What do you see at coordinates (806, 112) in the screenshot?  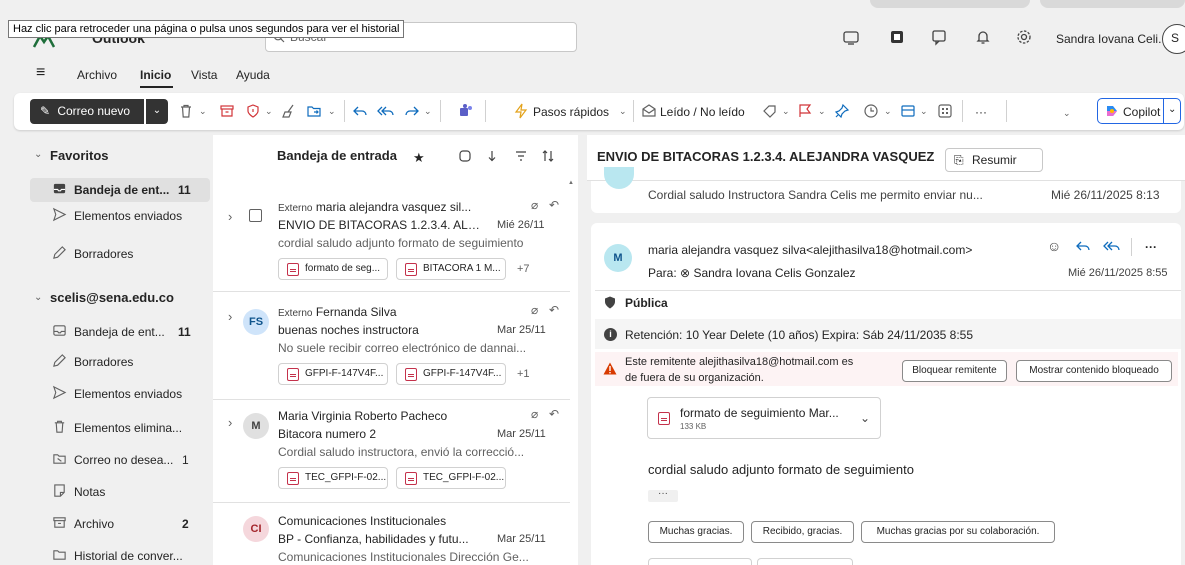 I see `flag-icon` at bounding box center [806, 112].